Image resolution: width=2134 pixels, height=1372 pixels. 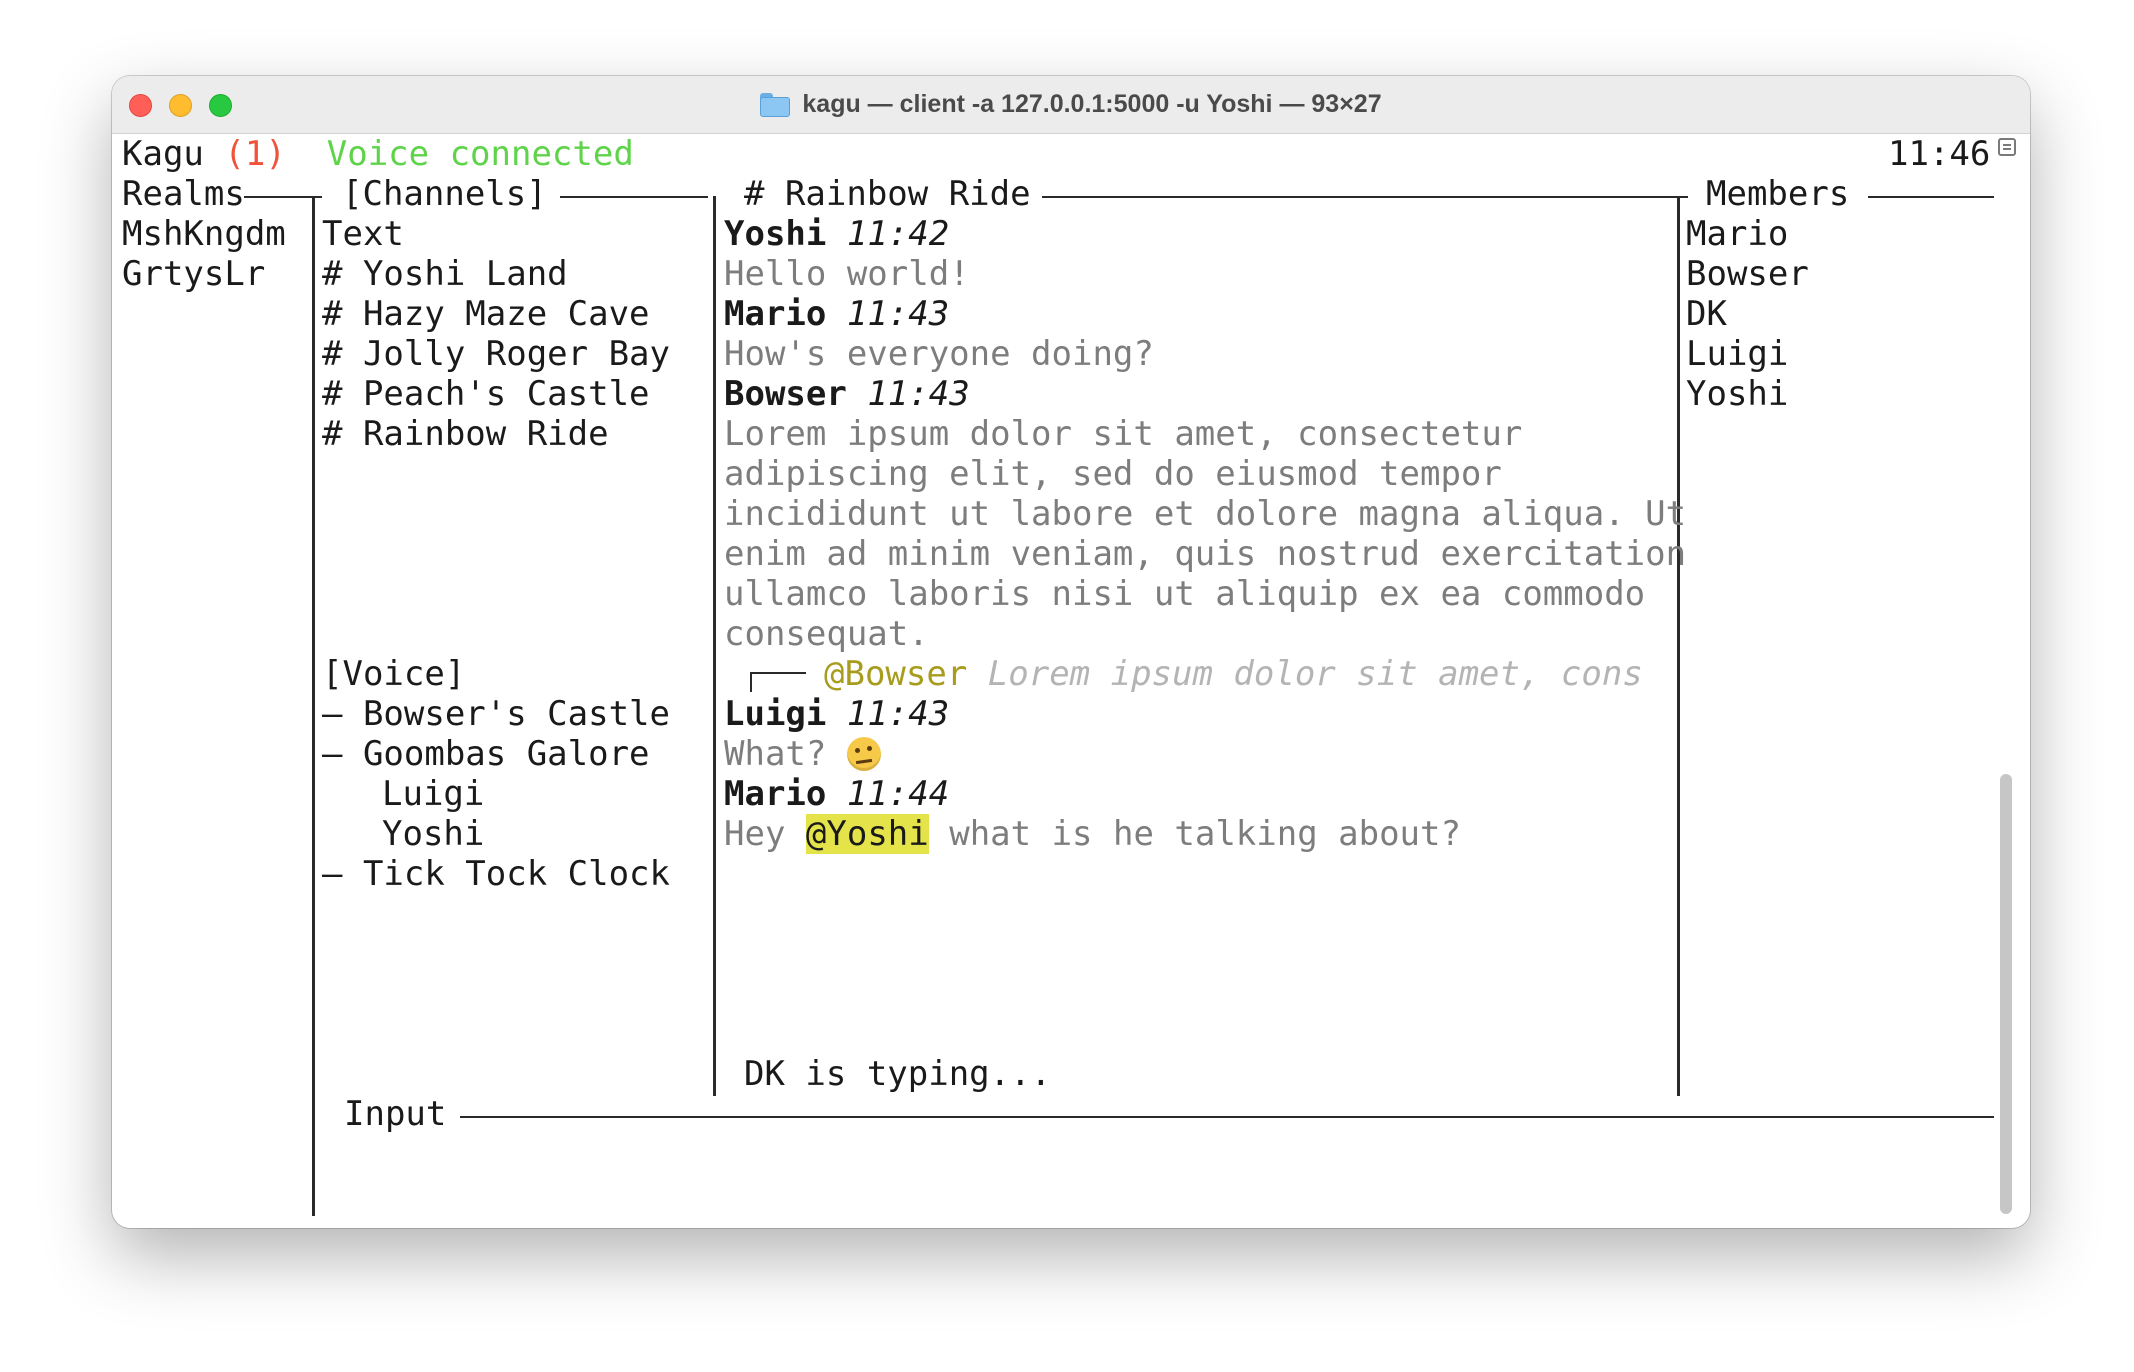 I want to click on message-header: Mario 11:43, so click(x=836, y=314).